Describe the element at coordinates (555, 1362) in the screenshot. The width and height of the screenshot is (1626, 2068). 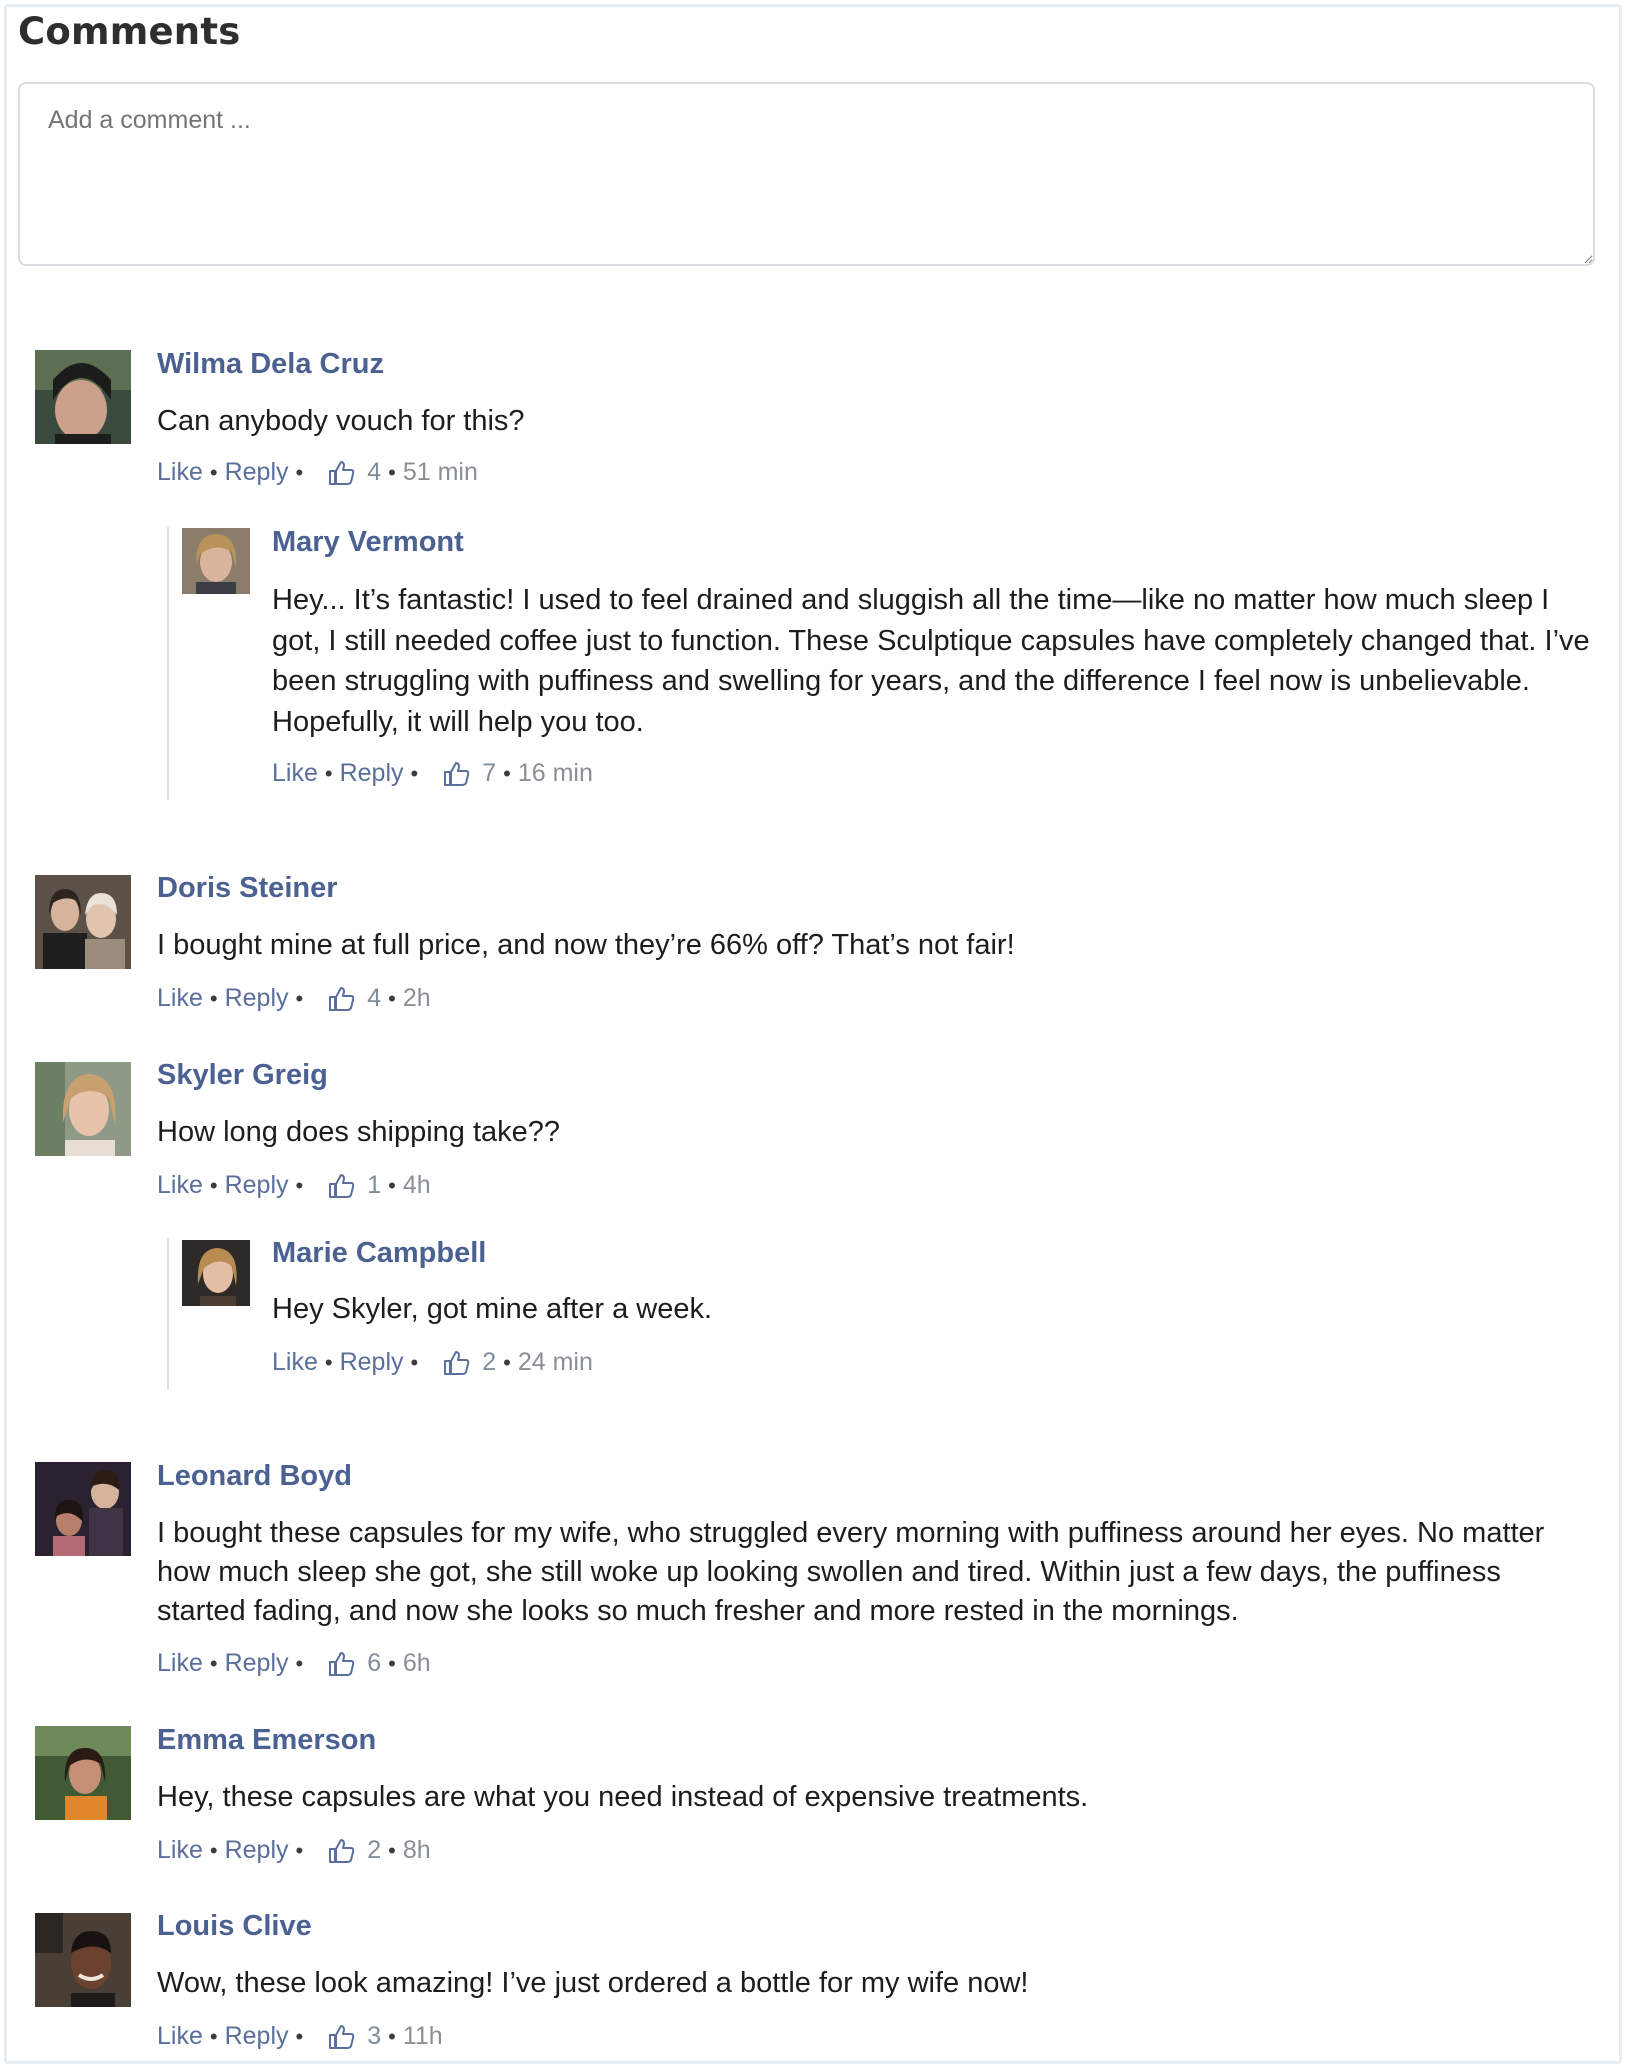
I see `timestamp: 24 min` at that location.